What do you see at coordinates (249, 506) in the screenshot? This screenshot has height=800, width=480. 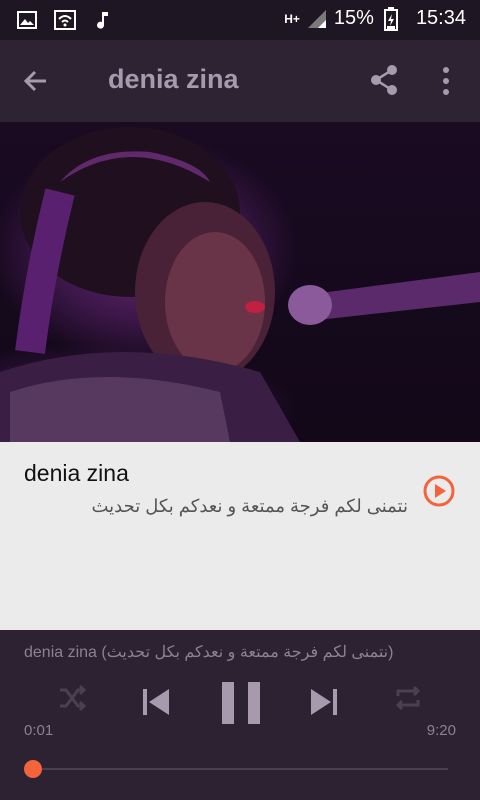 I see `item-description: نتمنى لكم فرجة ممتعة و نعدكم بكل تحديث` at bounding box center [249, 506].